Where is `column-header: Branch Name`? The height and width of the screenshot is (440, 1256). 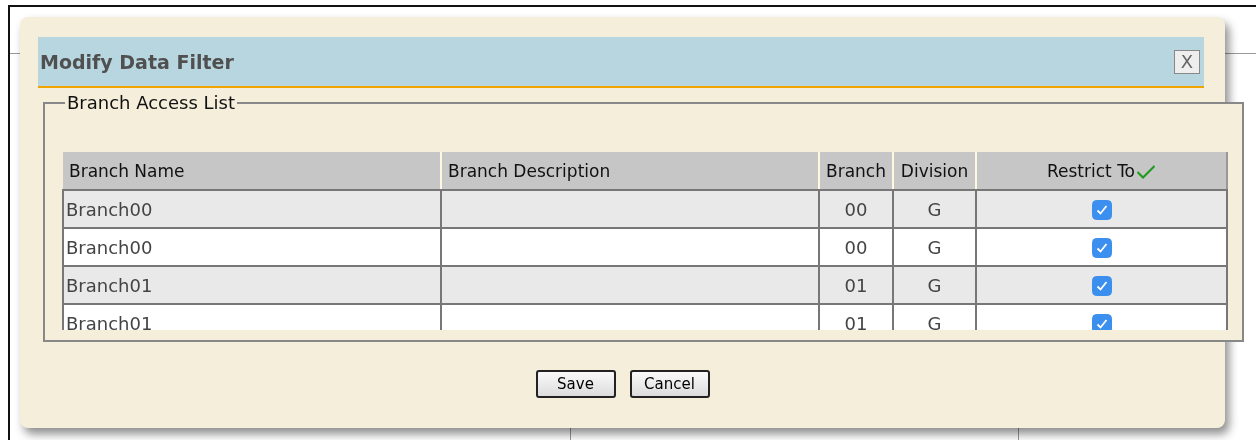 column-header: Branch Name is located at coordinates (252, 171).